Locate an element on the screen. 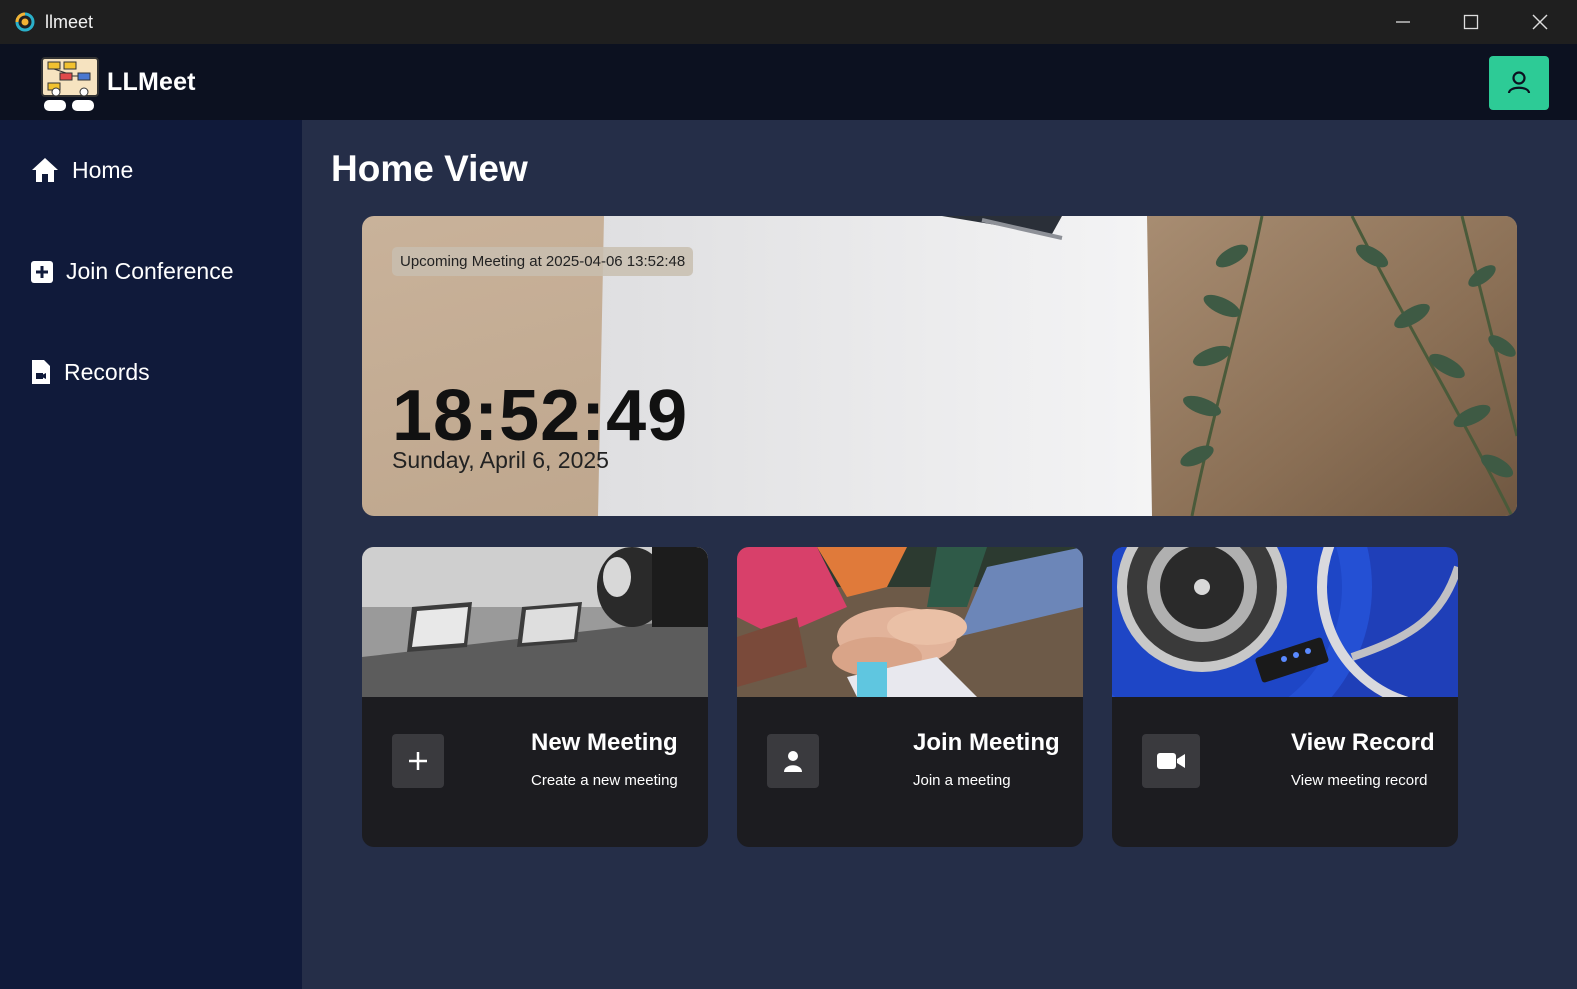 The width and height of the screenshot is (1577, 989). join-meeting-card: Join Meeting Join a meeting is located at coordinates (910, 697).